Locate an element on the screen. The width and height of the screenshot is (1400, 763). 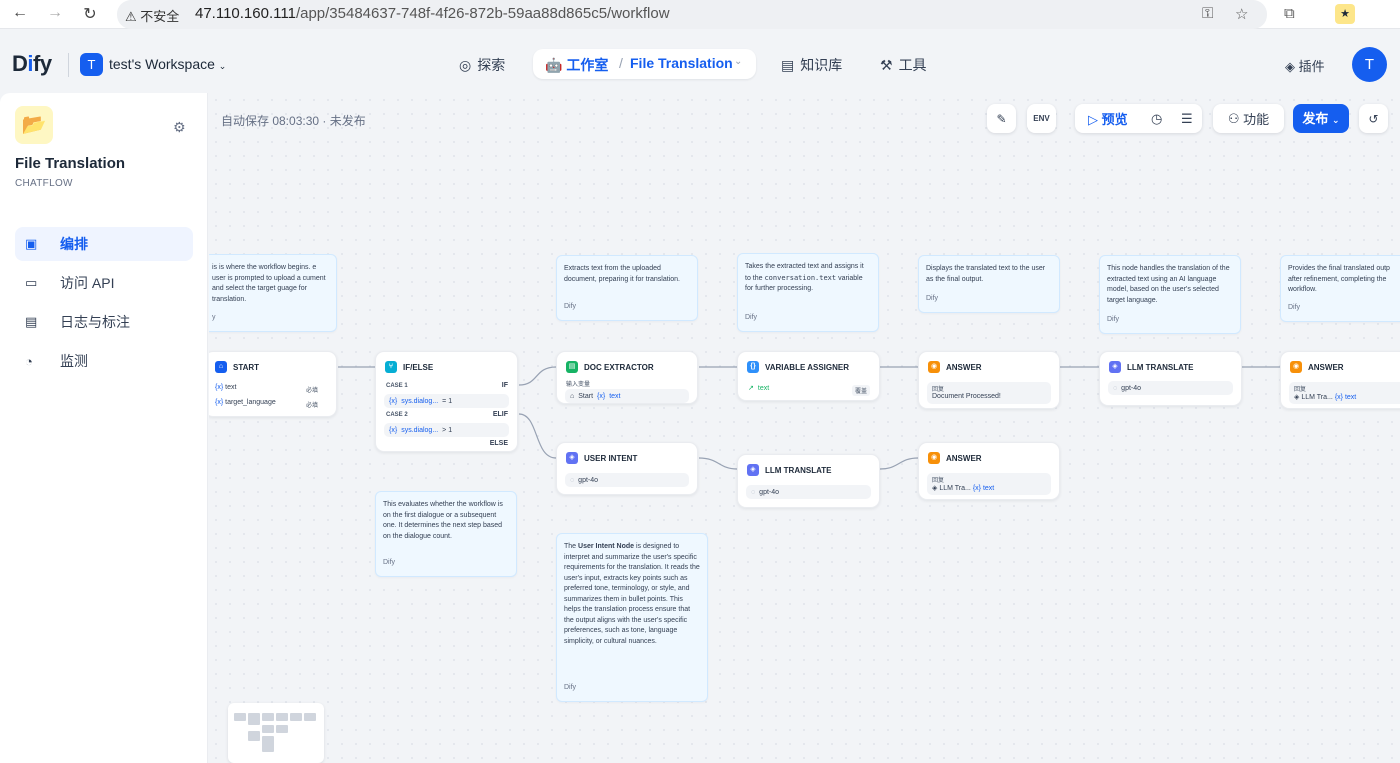
model-row: ◌ gpt-4o is located at coordinates (627, 480).